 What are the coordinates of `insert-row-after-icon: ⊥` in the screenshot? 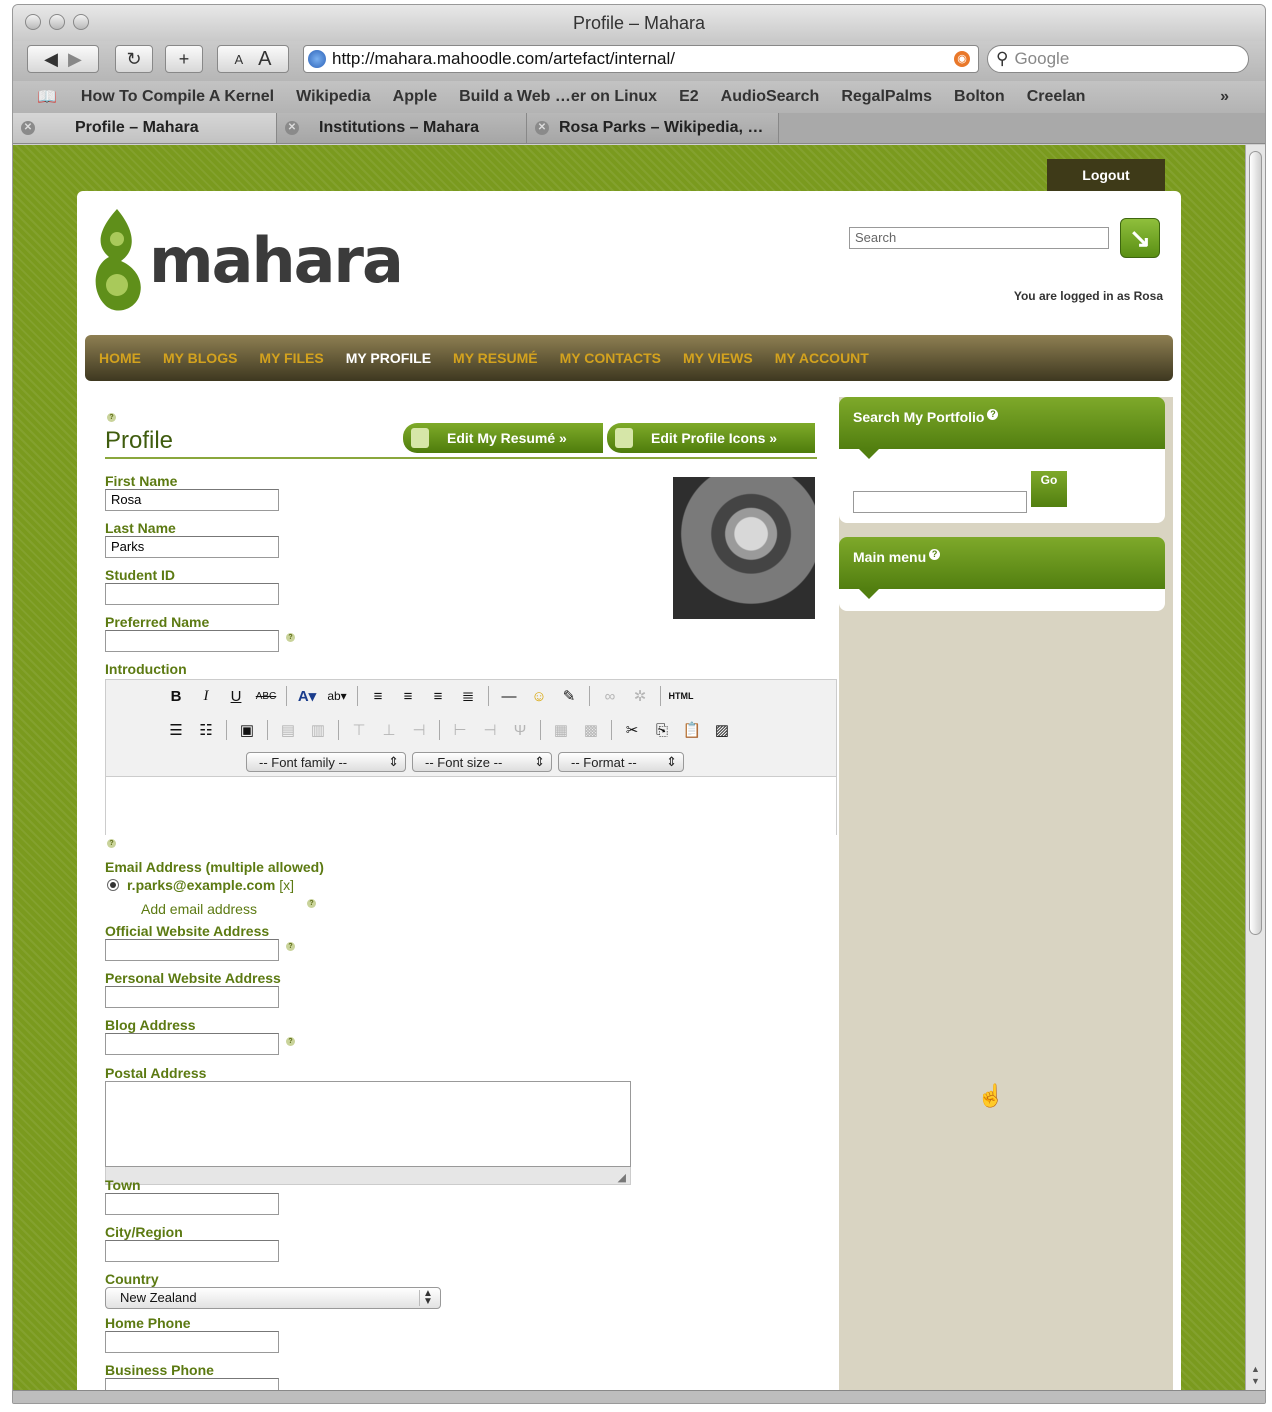 It's located at (389, 730).